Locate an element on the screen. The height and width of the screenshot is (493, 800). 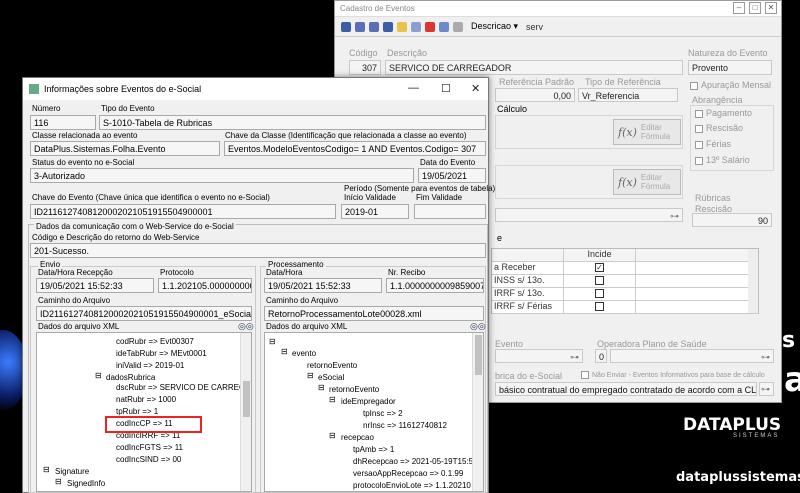
minimize-button: — is located at coordinates (413, 88).